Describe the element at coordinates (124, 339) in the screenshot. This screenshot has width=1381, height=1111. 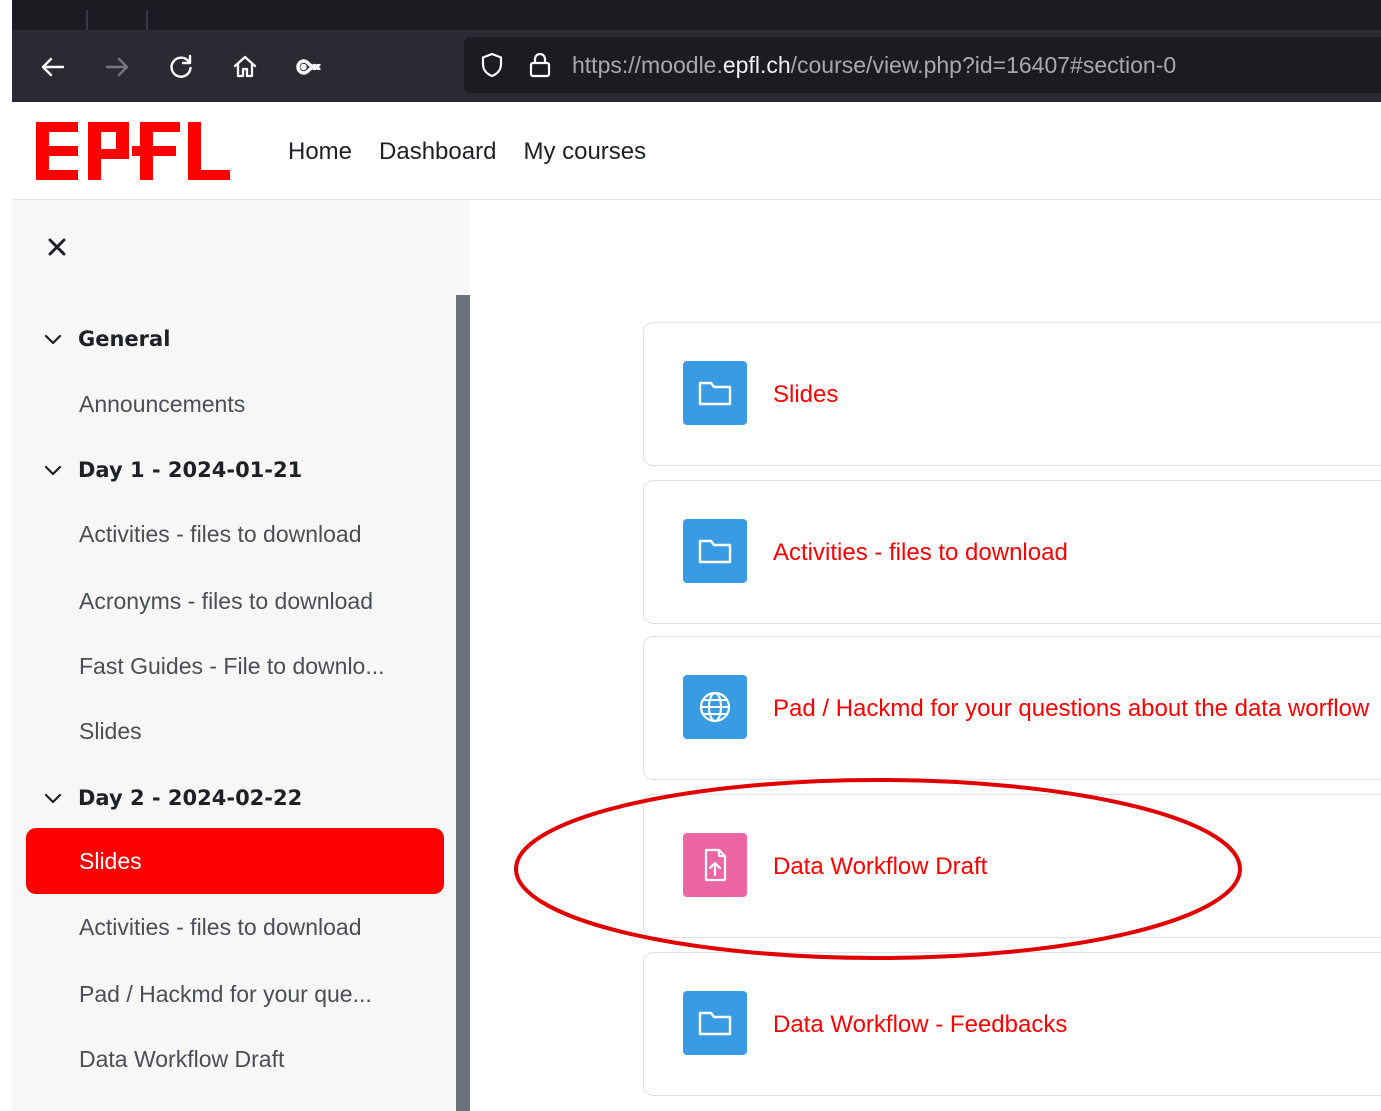
I see `section-title: General` at that location.